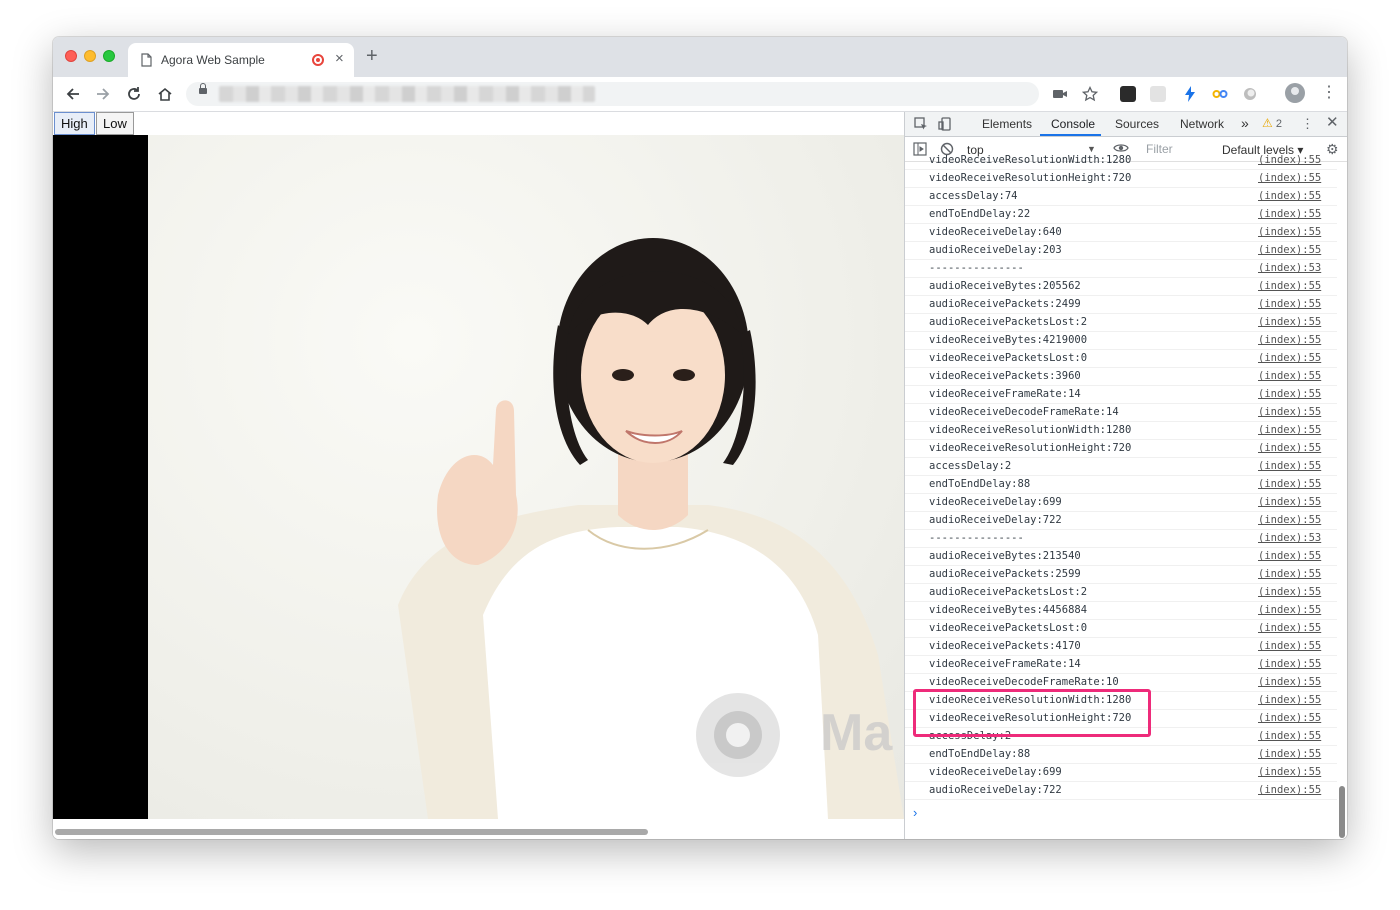  Describe the element at coordinates (915, 812) in the screenshot. I see `console-prompt: ›` at that location.